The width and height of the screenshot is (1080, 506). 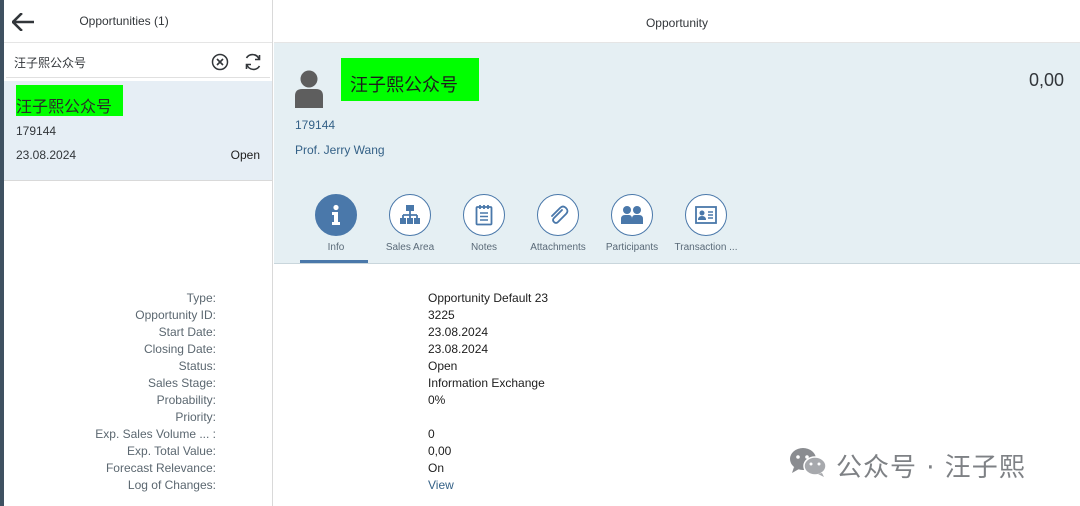 I want to click on field-label: Exp. Sales Volume ... :, so click(x=155, y=434).